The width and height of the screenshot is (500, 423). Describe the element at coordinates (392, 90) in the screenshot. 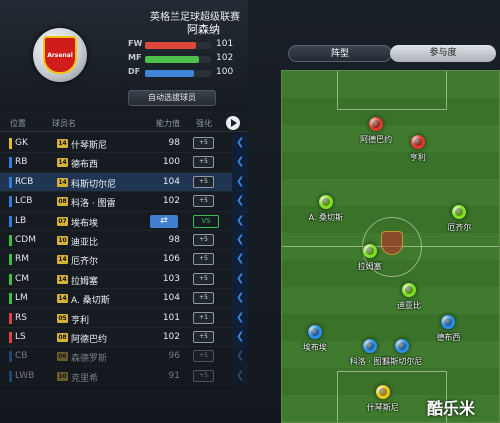

I see `top-penalty-box` at that location.